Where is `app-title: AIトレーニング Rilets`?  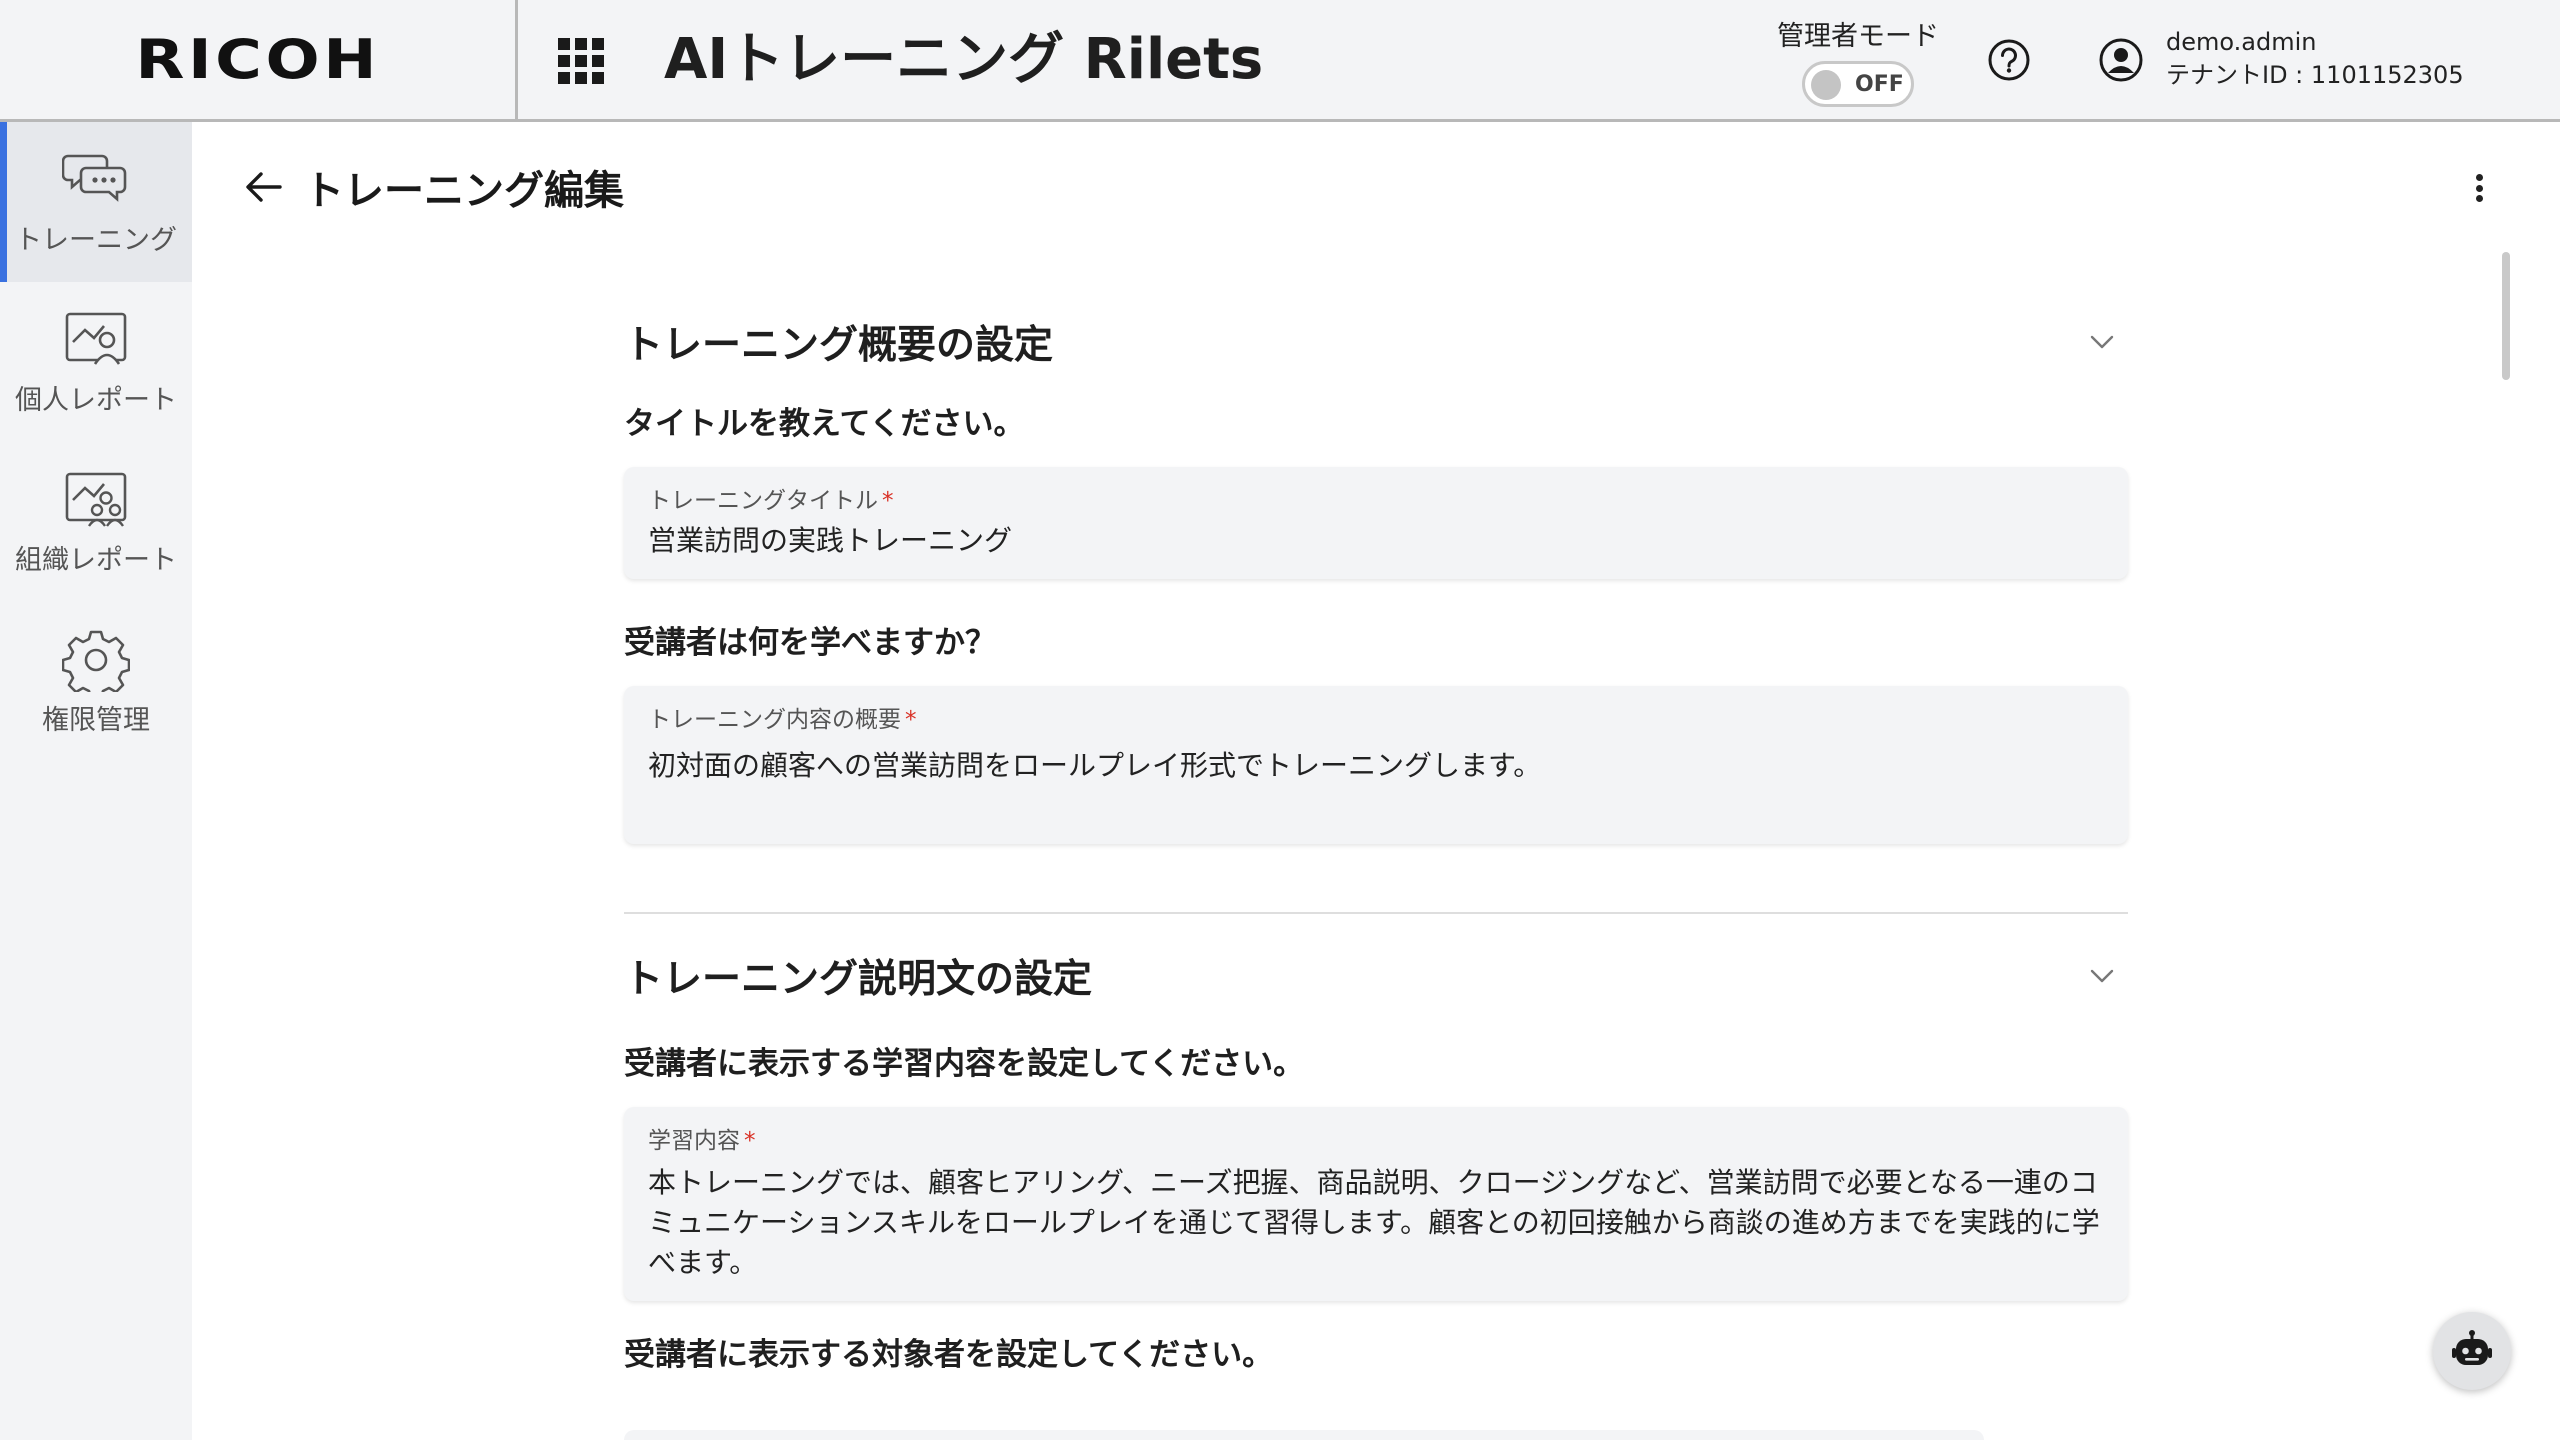
app-title: AIトレーニング Rilets is located at coordinates (964, 59).